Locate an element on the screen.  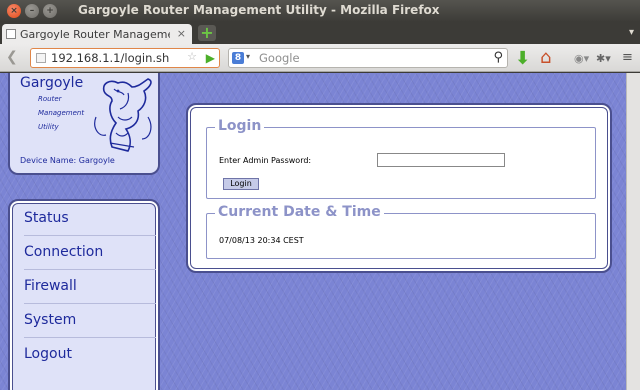
new-tab-button: + is located at coordinates (207, 33).